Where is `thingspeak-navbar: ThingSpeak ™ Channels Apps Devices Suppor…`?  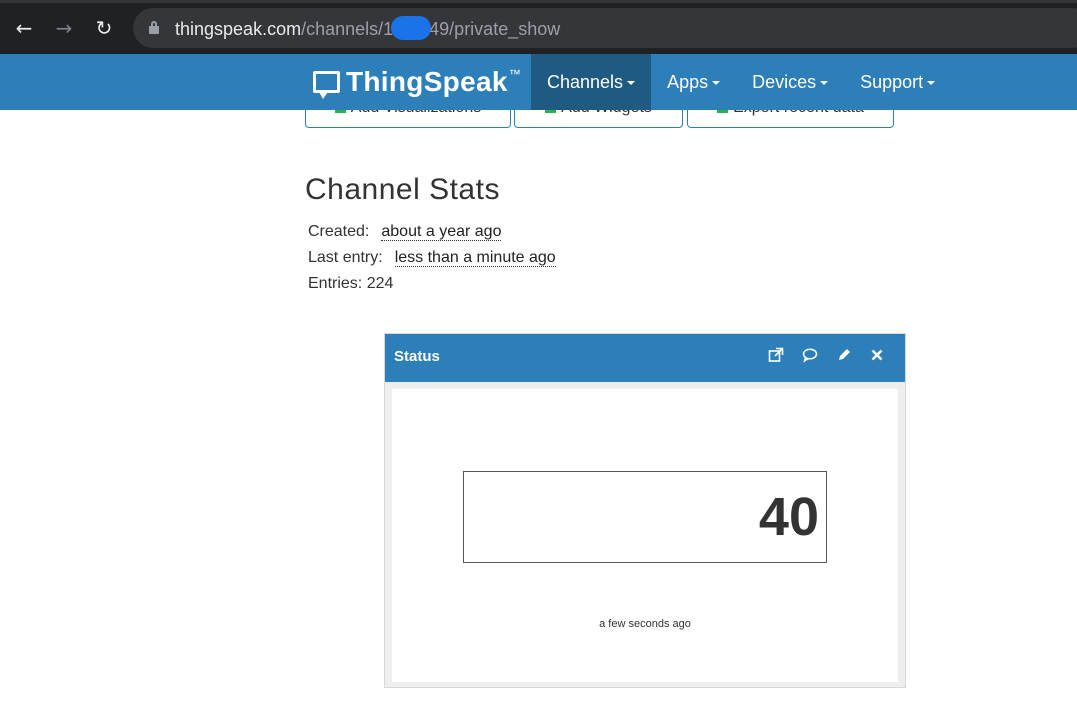 thingspeak-navbar: ThingSpeak ™ Channels Apps Devices Suppor… is located at coordinates (538, 82).